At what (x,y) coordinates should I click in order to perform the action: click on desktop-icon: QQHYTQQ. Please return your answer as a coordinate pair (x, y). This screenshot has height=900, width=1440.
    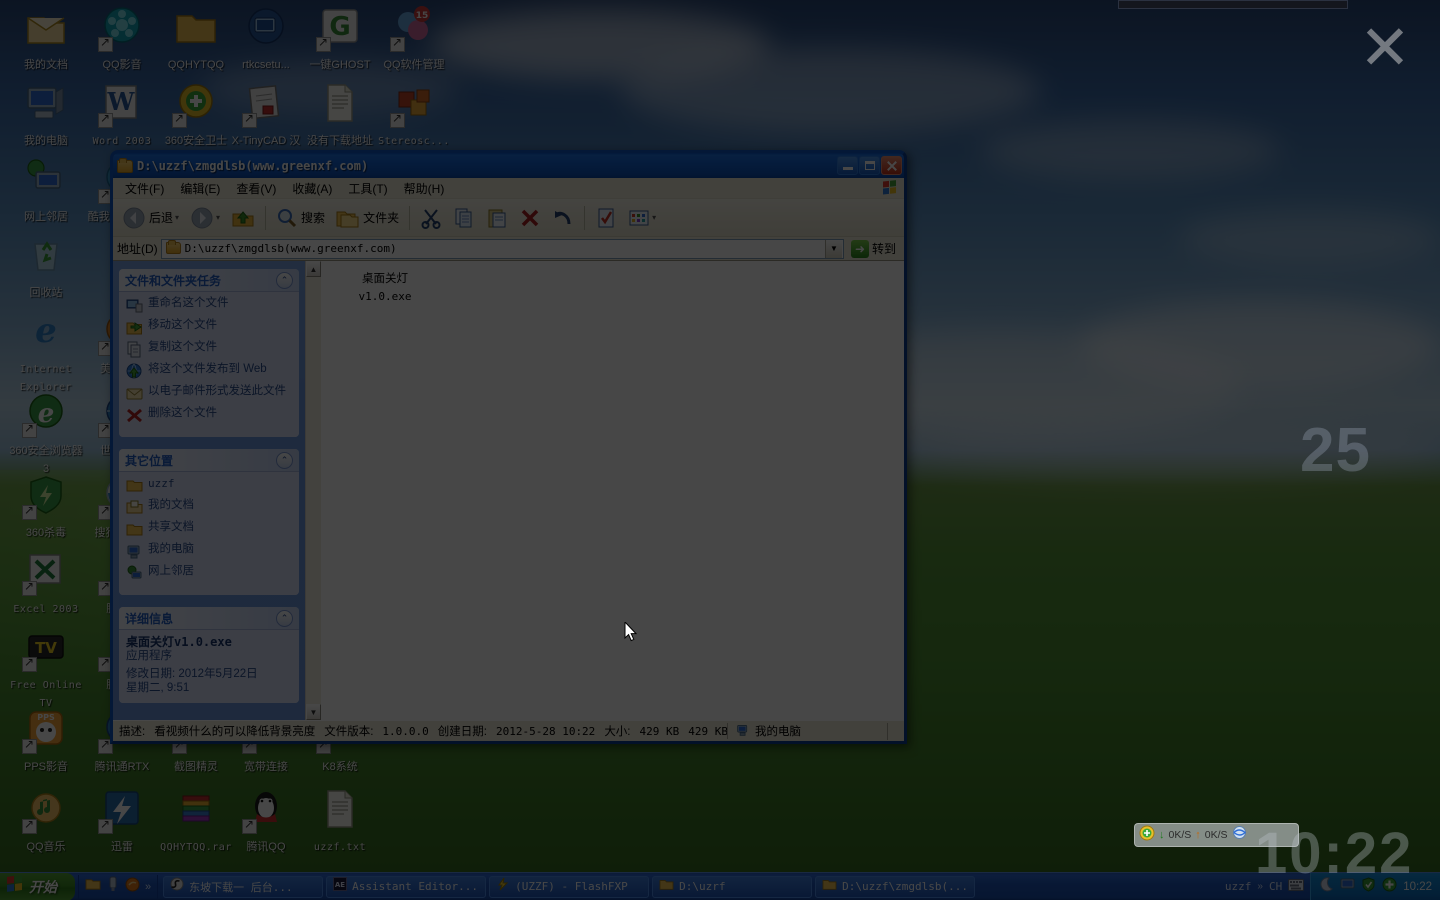
    Looking at the image, I should click on (196, 38).